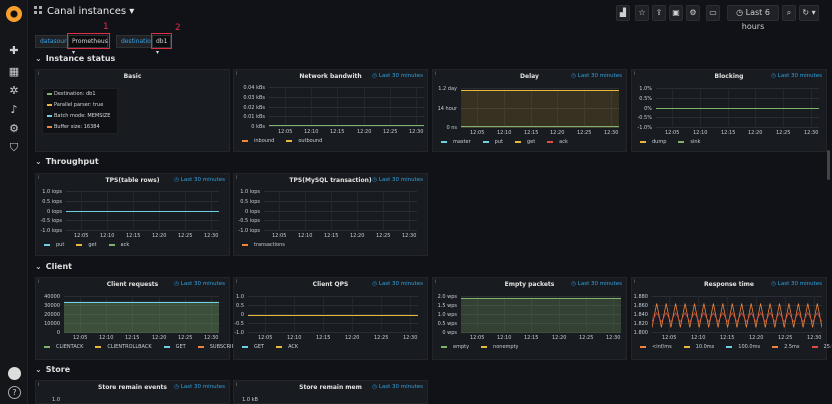  Describe the element at coordinates (133, 236) in the screenshot. I see `x-tick-label: 12:15` at that location.